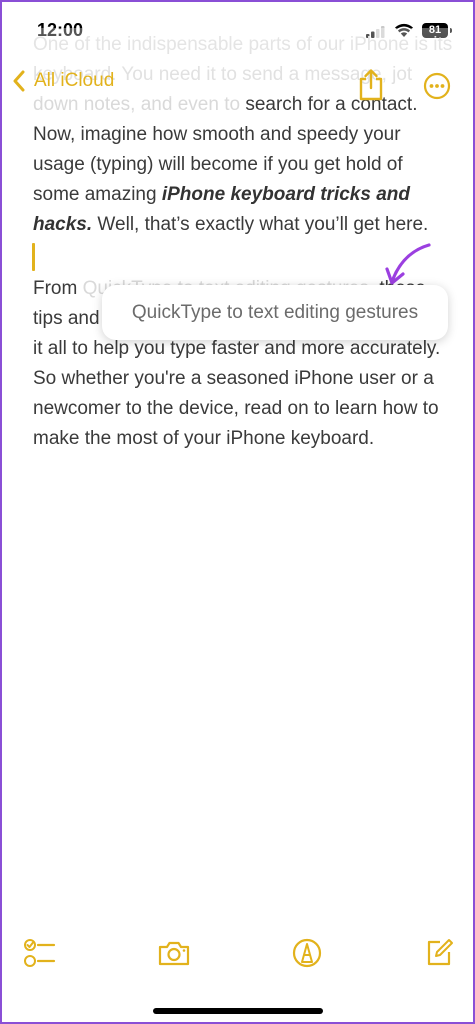 Image resolution: width=475 pixels, height=1024 pixels. I want to click on camera-icon, so click(174, 953).